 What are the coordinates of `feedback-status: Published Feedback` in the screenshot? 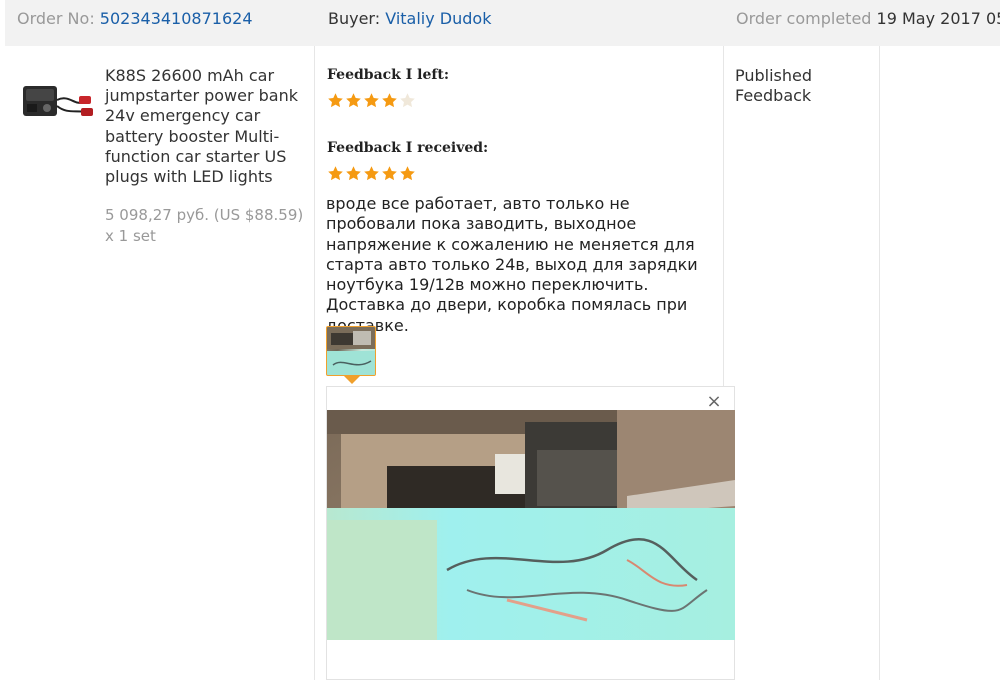 It's located at (774, 86).